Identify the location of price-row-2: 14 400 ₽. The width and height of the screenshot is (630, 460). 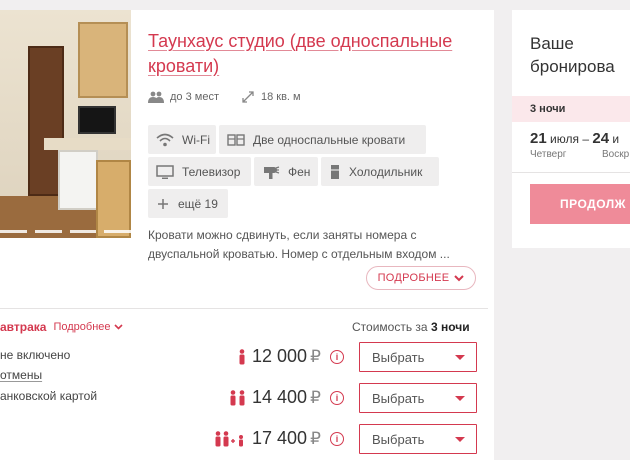
(286, 397).